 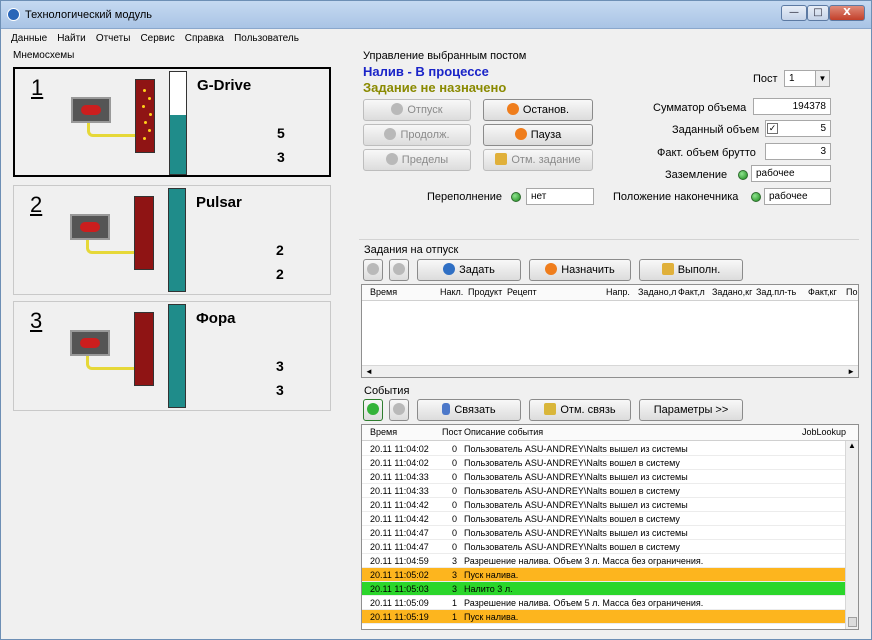 I want to click on col-event-post: Пост, so click(x=452, y=432).